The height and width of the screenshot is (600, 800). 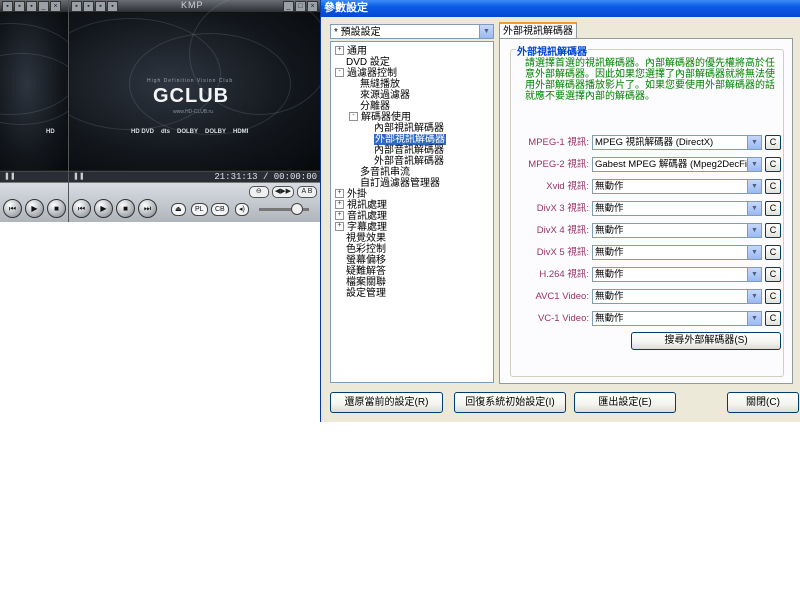 I want to click on tree-item: 內部音訊解碼器, so click(x=403, y=150).